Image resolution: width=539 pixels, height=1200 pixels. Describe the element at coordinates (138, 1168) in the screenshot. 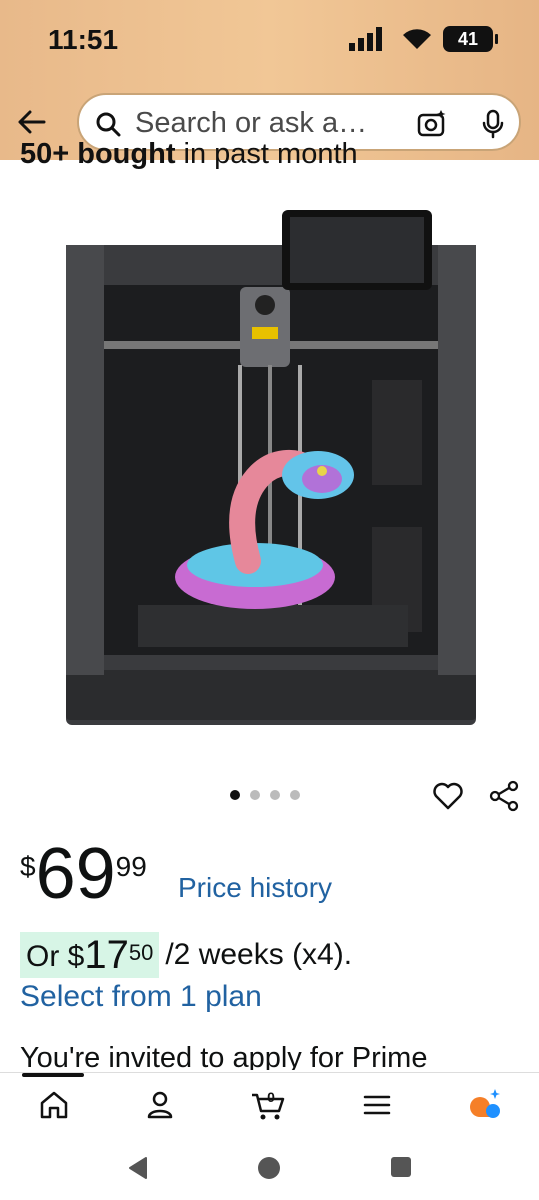

I see `system-back-icon` at that location.